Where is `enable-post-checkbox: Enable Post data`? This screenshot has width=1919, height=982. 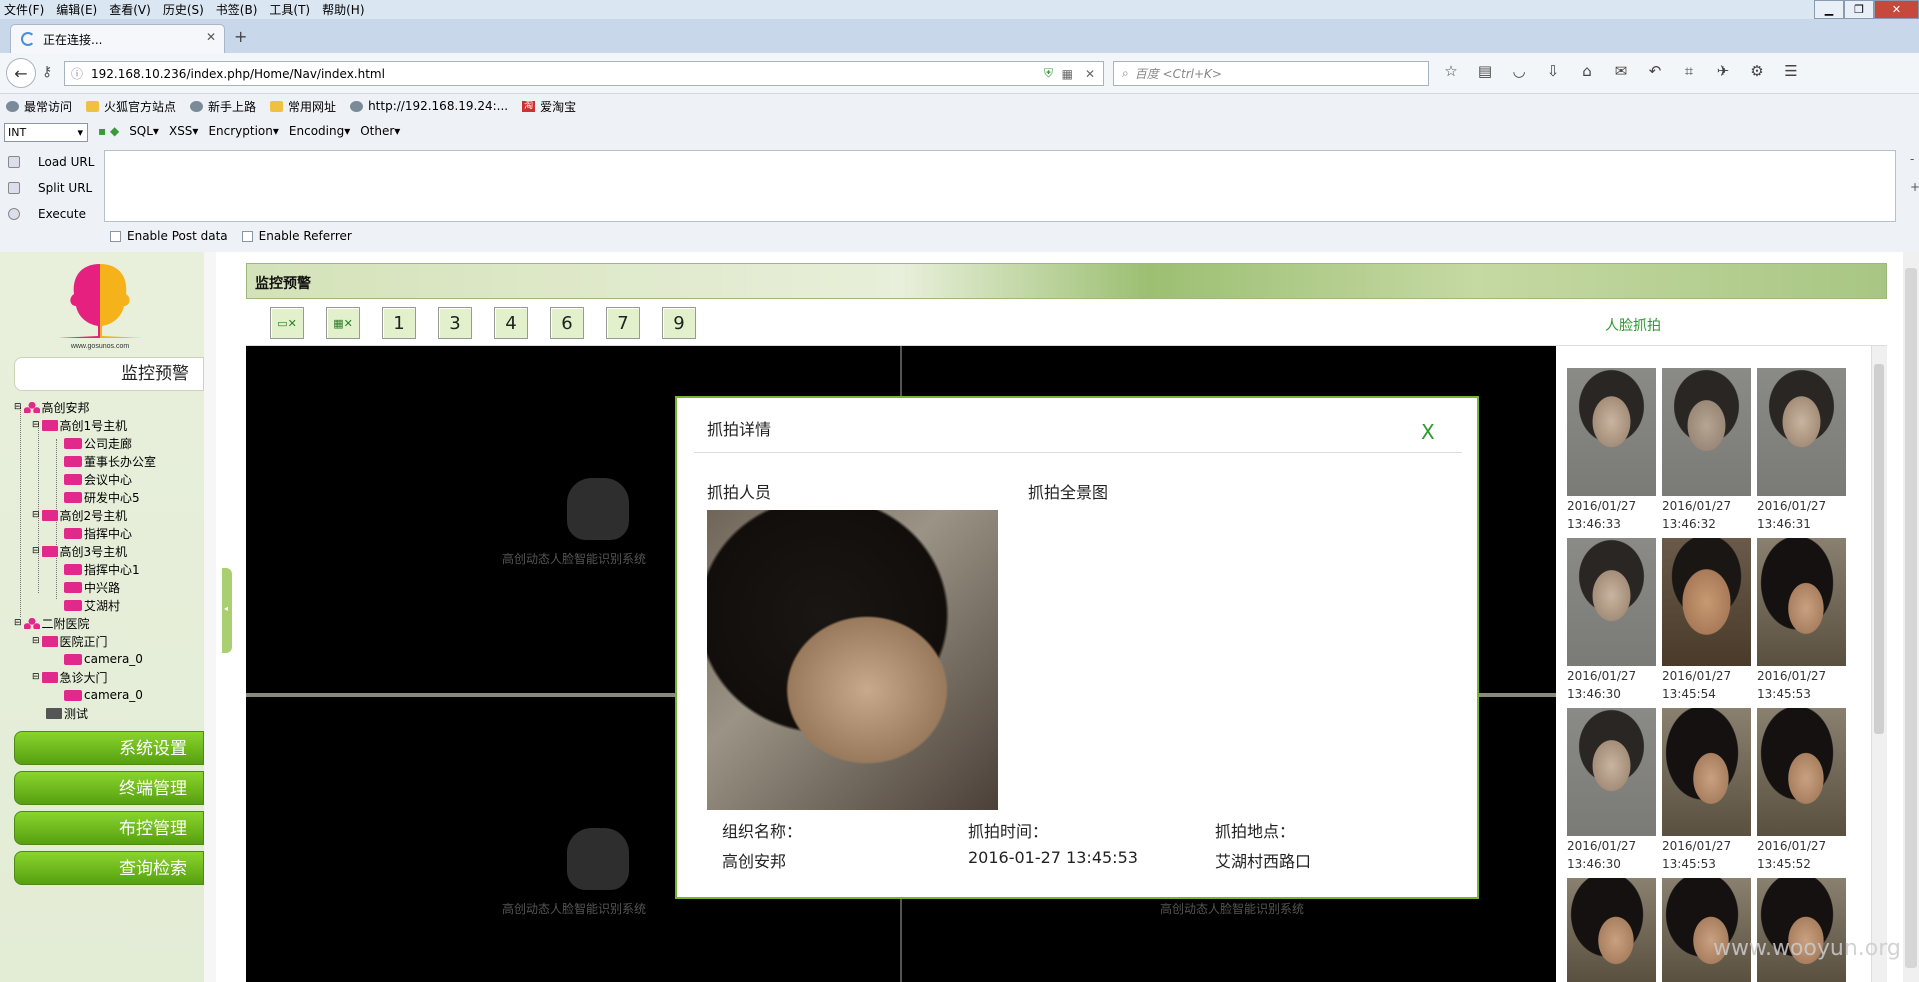
enable-post-checkbox: Enable Post data is located at coordinates (169, 236).